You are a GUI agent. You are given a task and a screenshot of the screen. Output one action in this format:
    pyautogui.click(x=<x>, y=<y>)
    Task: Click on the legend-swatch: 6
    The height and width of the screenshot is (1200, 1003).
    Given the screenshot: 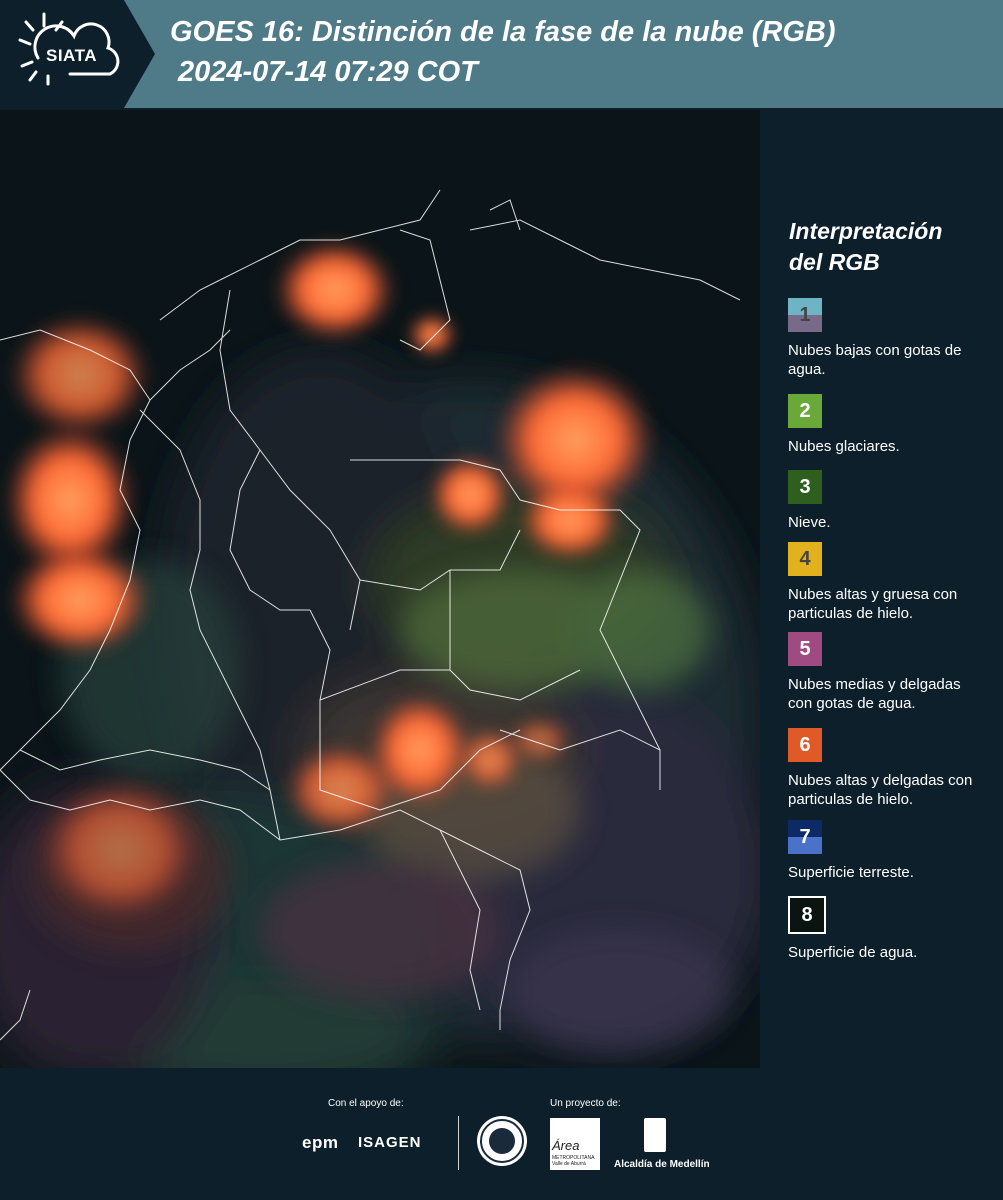 What is the action you would take?
    pyautogui.click(x=805, y=745)
    